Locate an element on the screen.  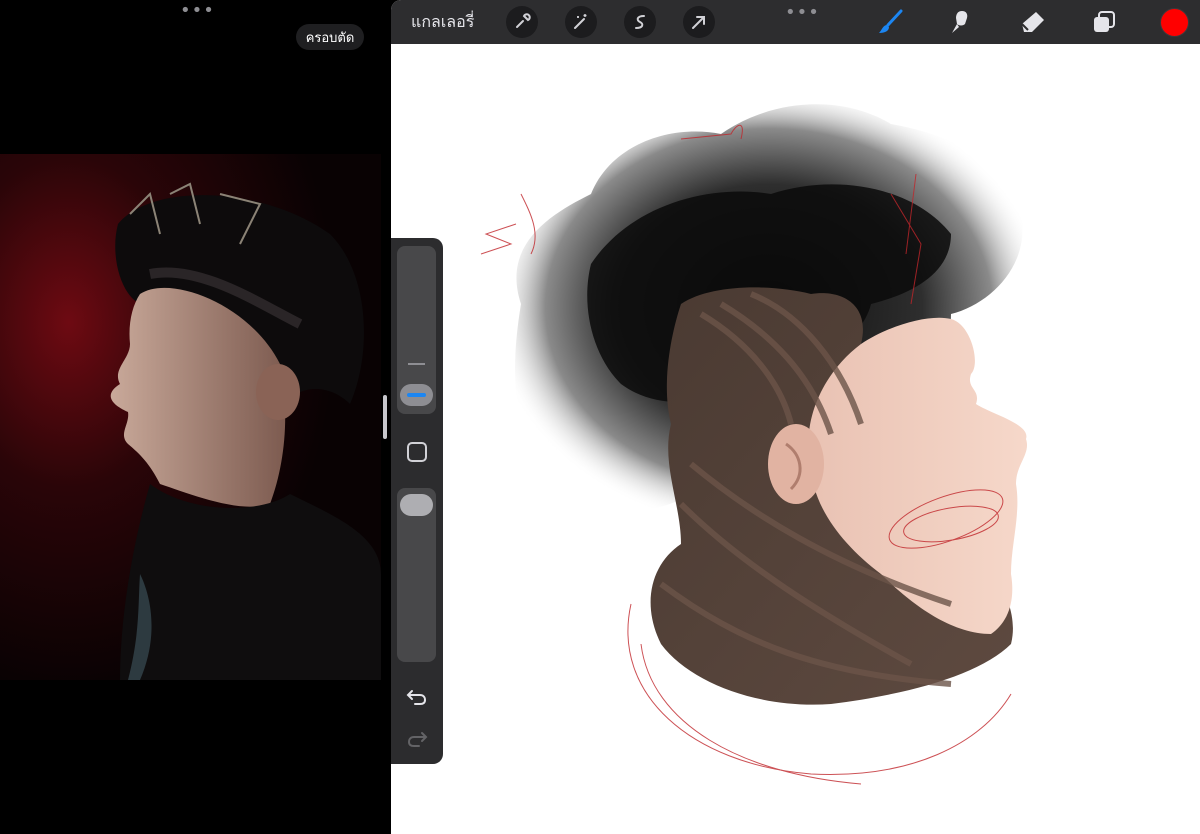
transform-arrow-icon is located at coordinates (699, 22).